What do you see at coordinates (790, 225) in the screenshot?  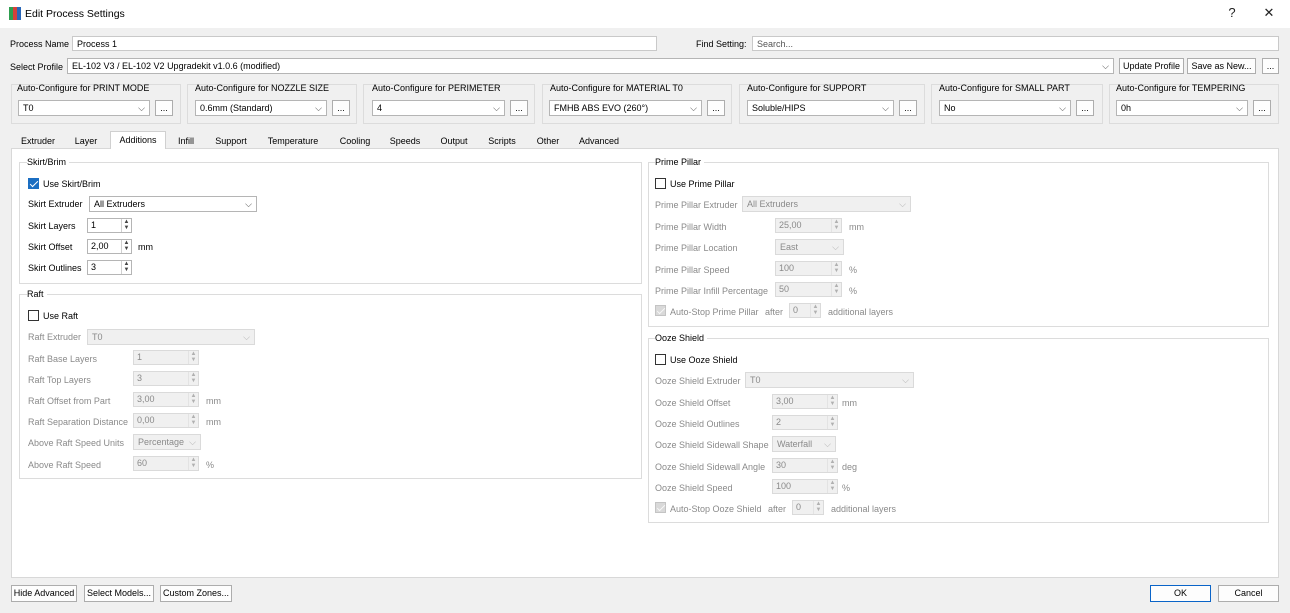 I see `prime-pillar-width-stepper-value: 25,00` at bounding box center [790, 225].